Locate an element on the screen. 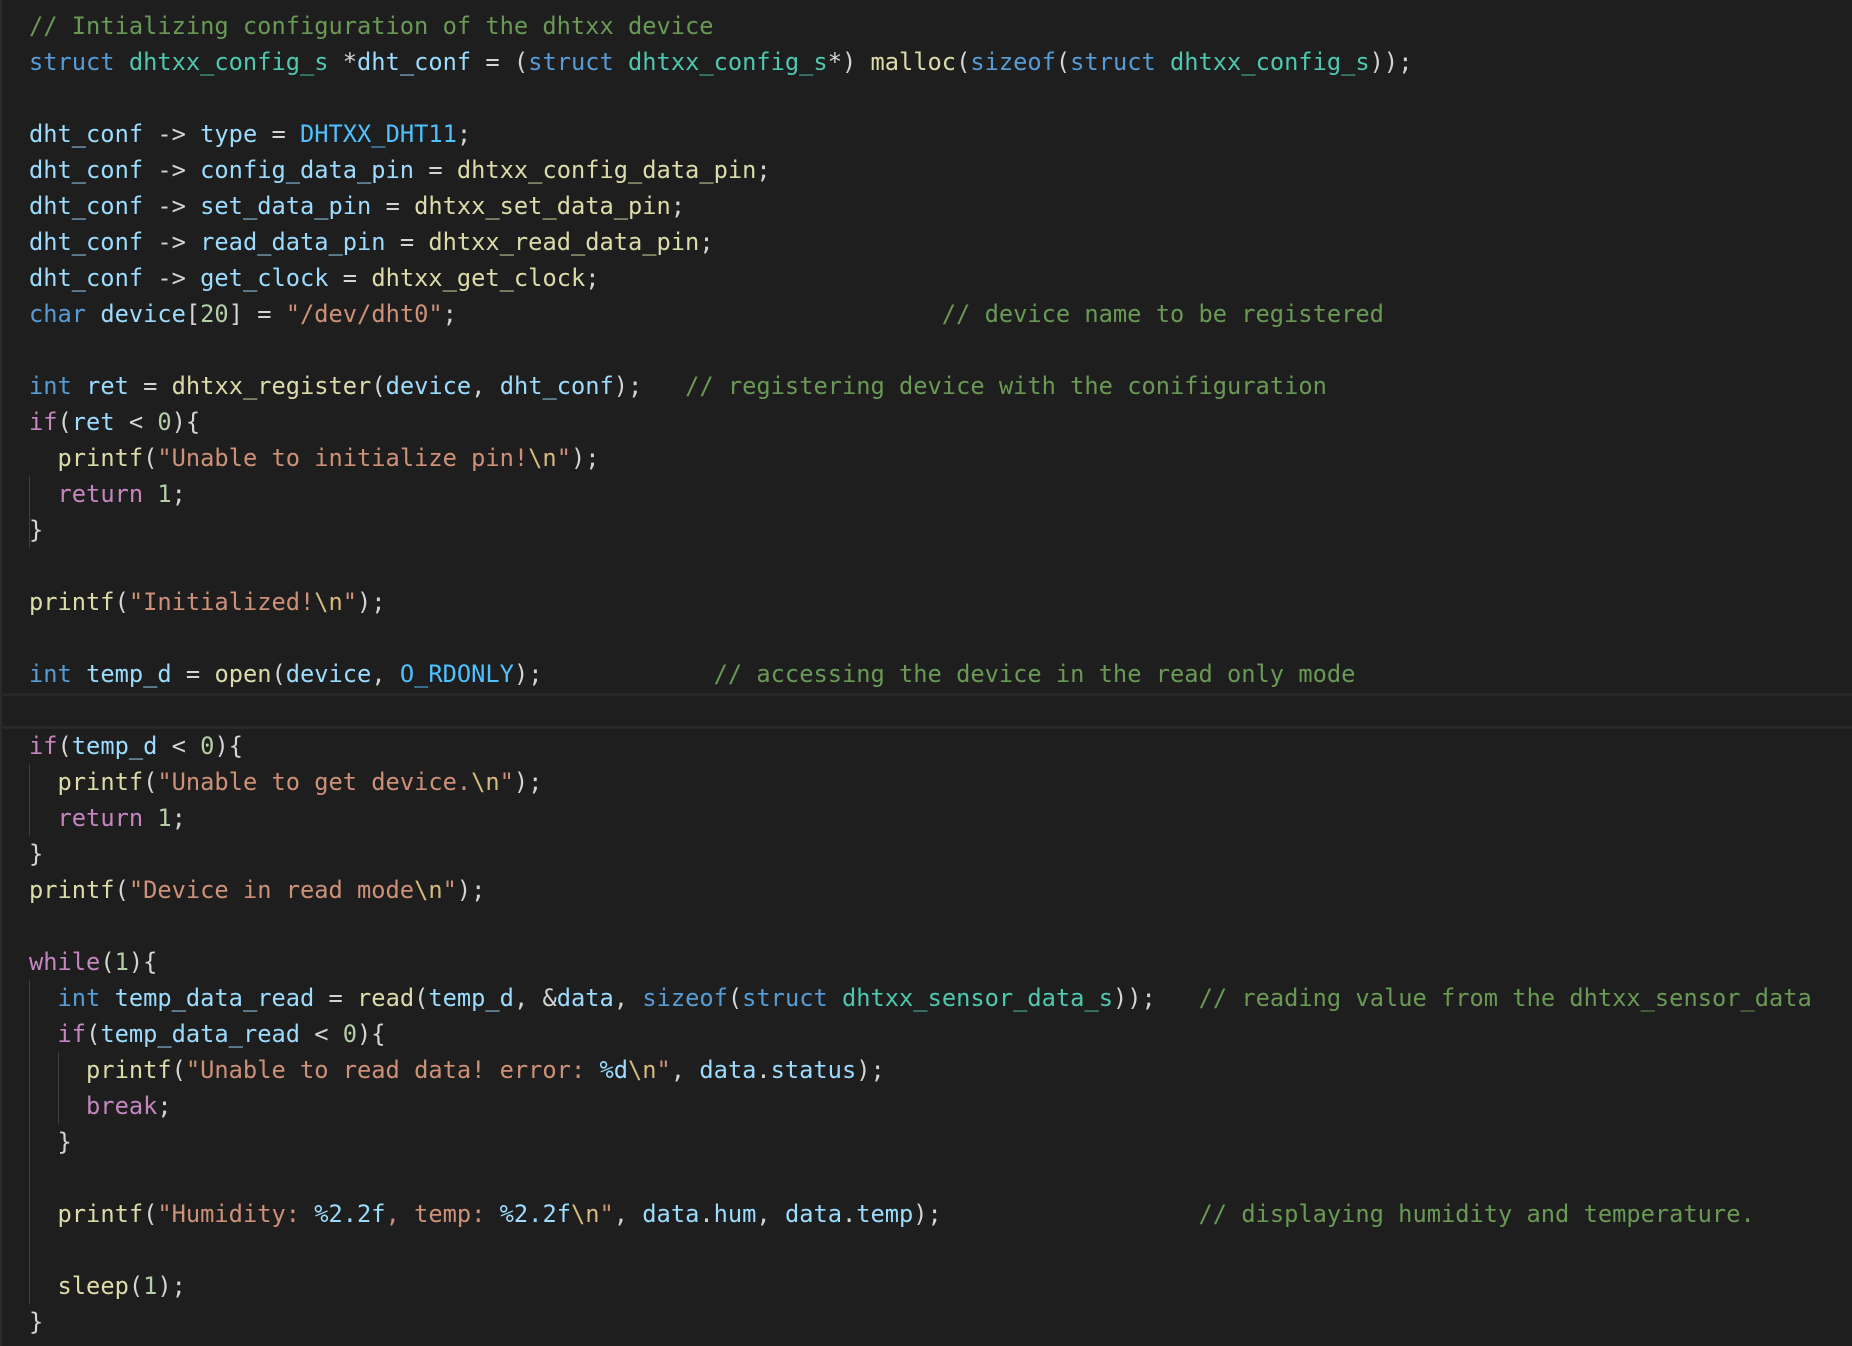 This screenshot has height=1346, width=1852. token-format: %2.2f is located at coordinates (535, 1214).